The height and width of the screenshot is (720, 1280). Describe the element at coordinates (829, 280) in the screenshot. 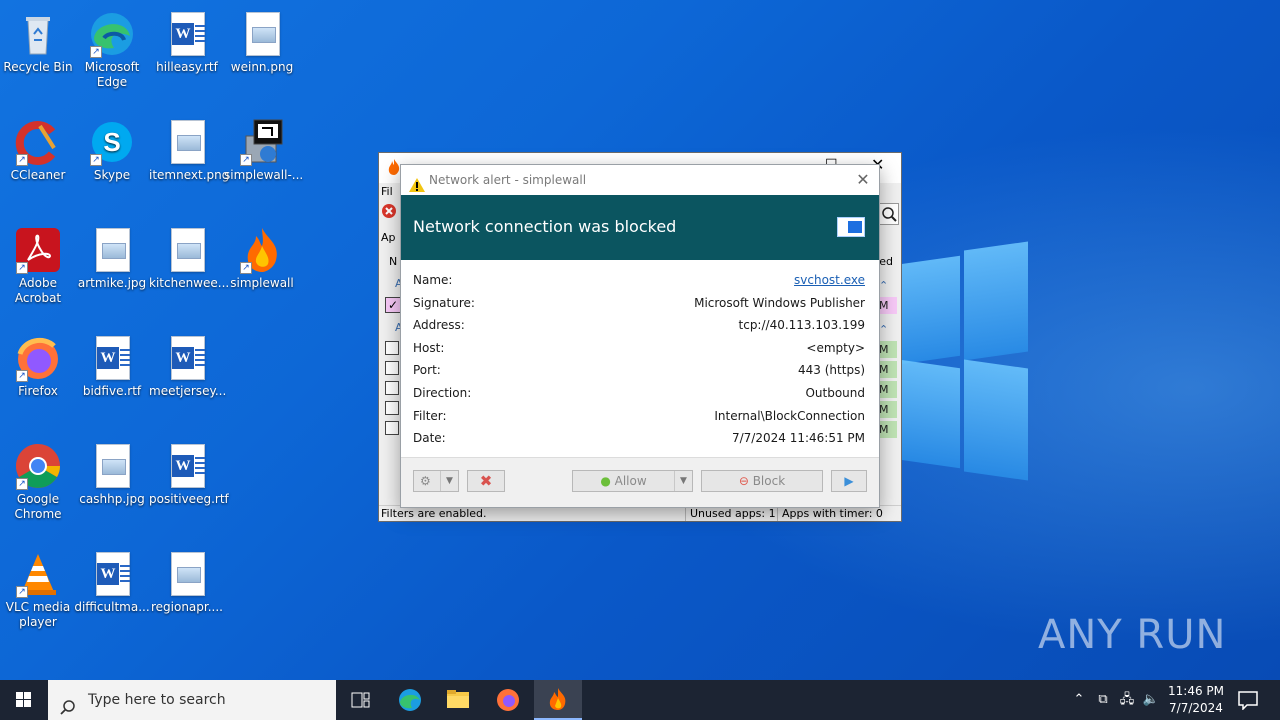

I see `process-name-link: svchost.exe` at that location.